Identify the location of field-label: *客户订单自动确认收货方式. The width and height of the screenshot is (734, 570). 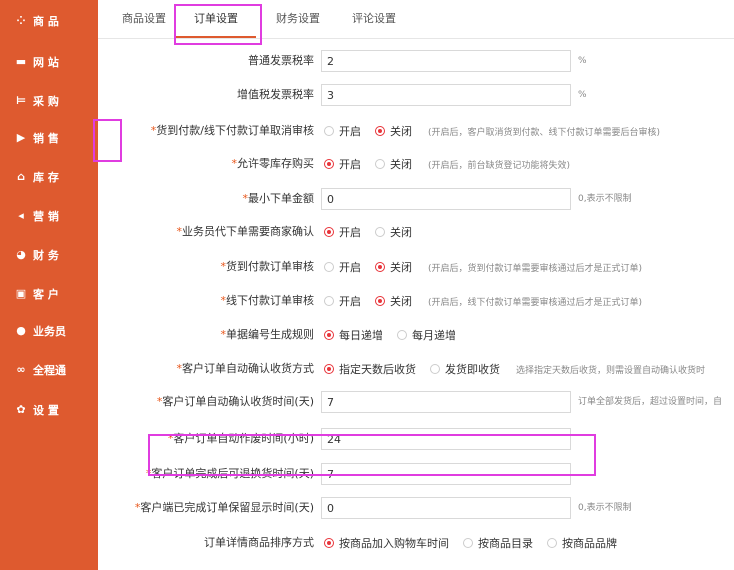
(246, 369).